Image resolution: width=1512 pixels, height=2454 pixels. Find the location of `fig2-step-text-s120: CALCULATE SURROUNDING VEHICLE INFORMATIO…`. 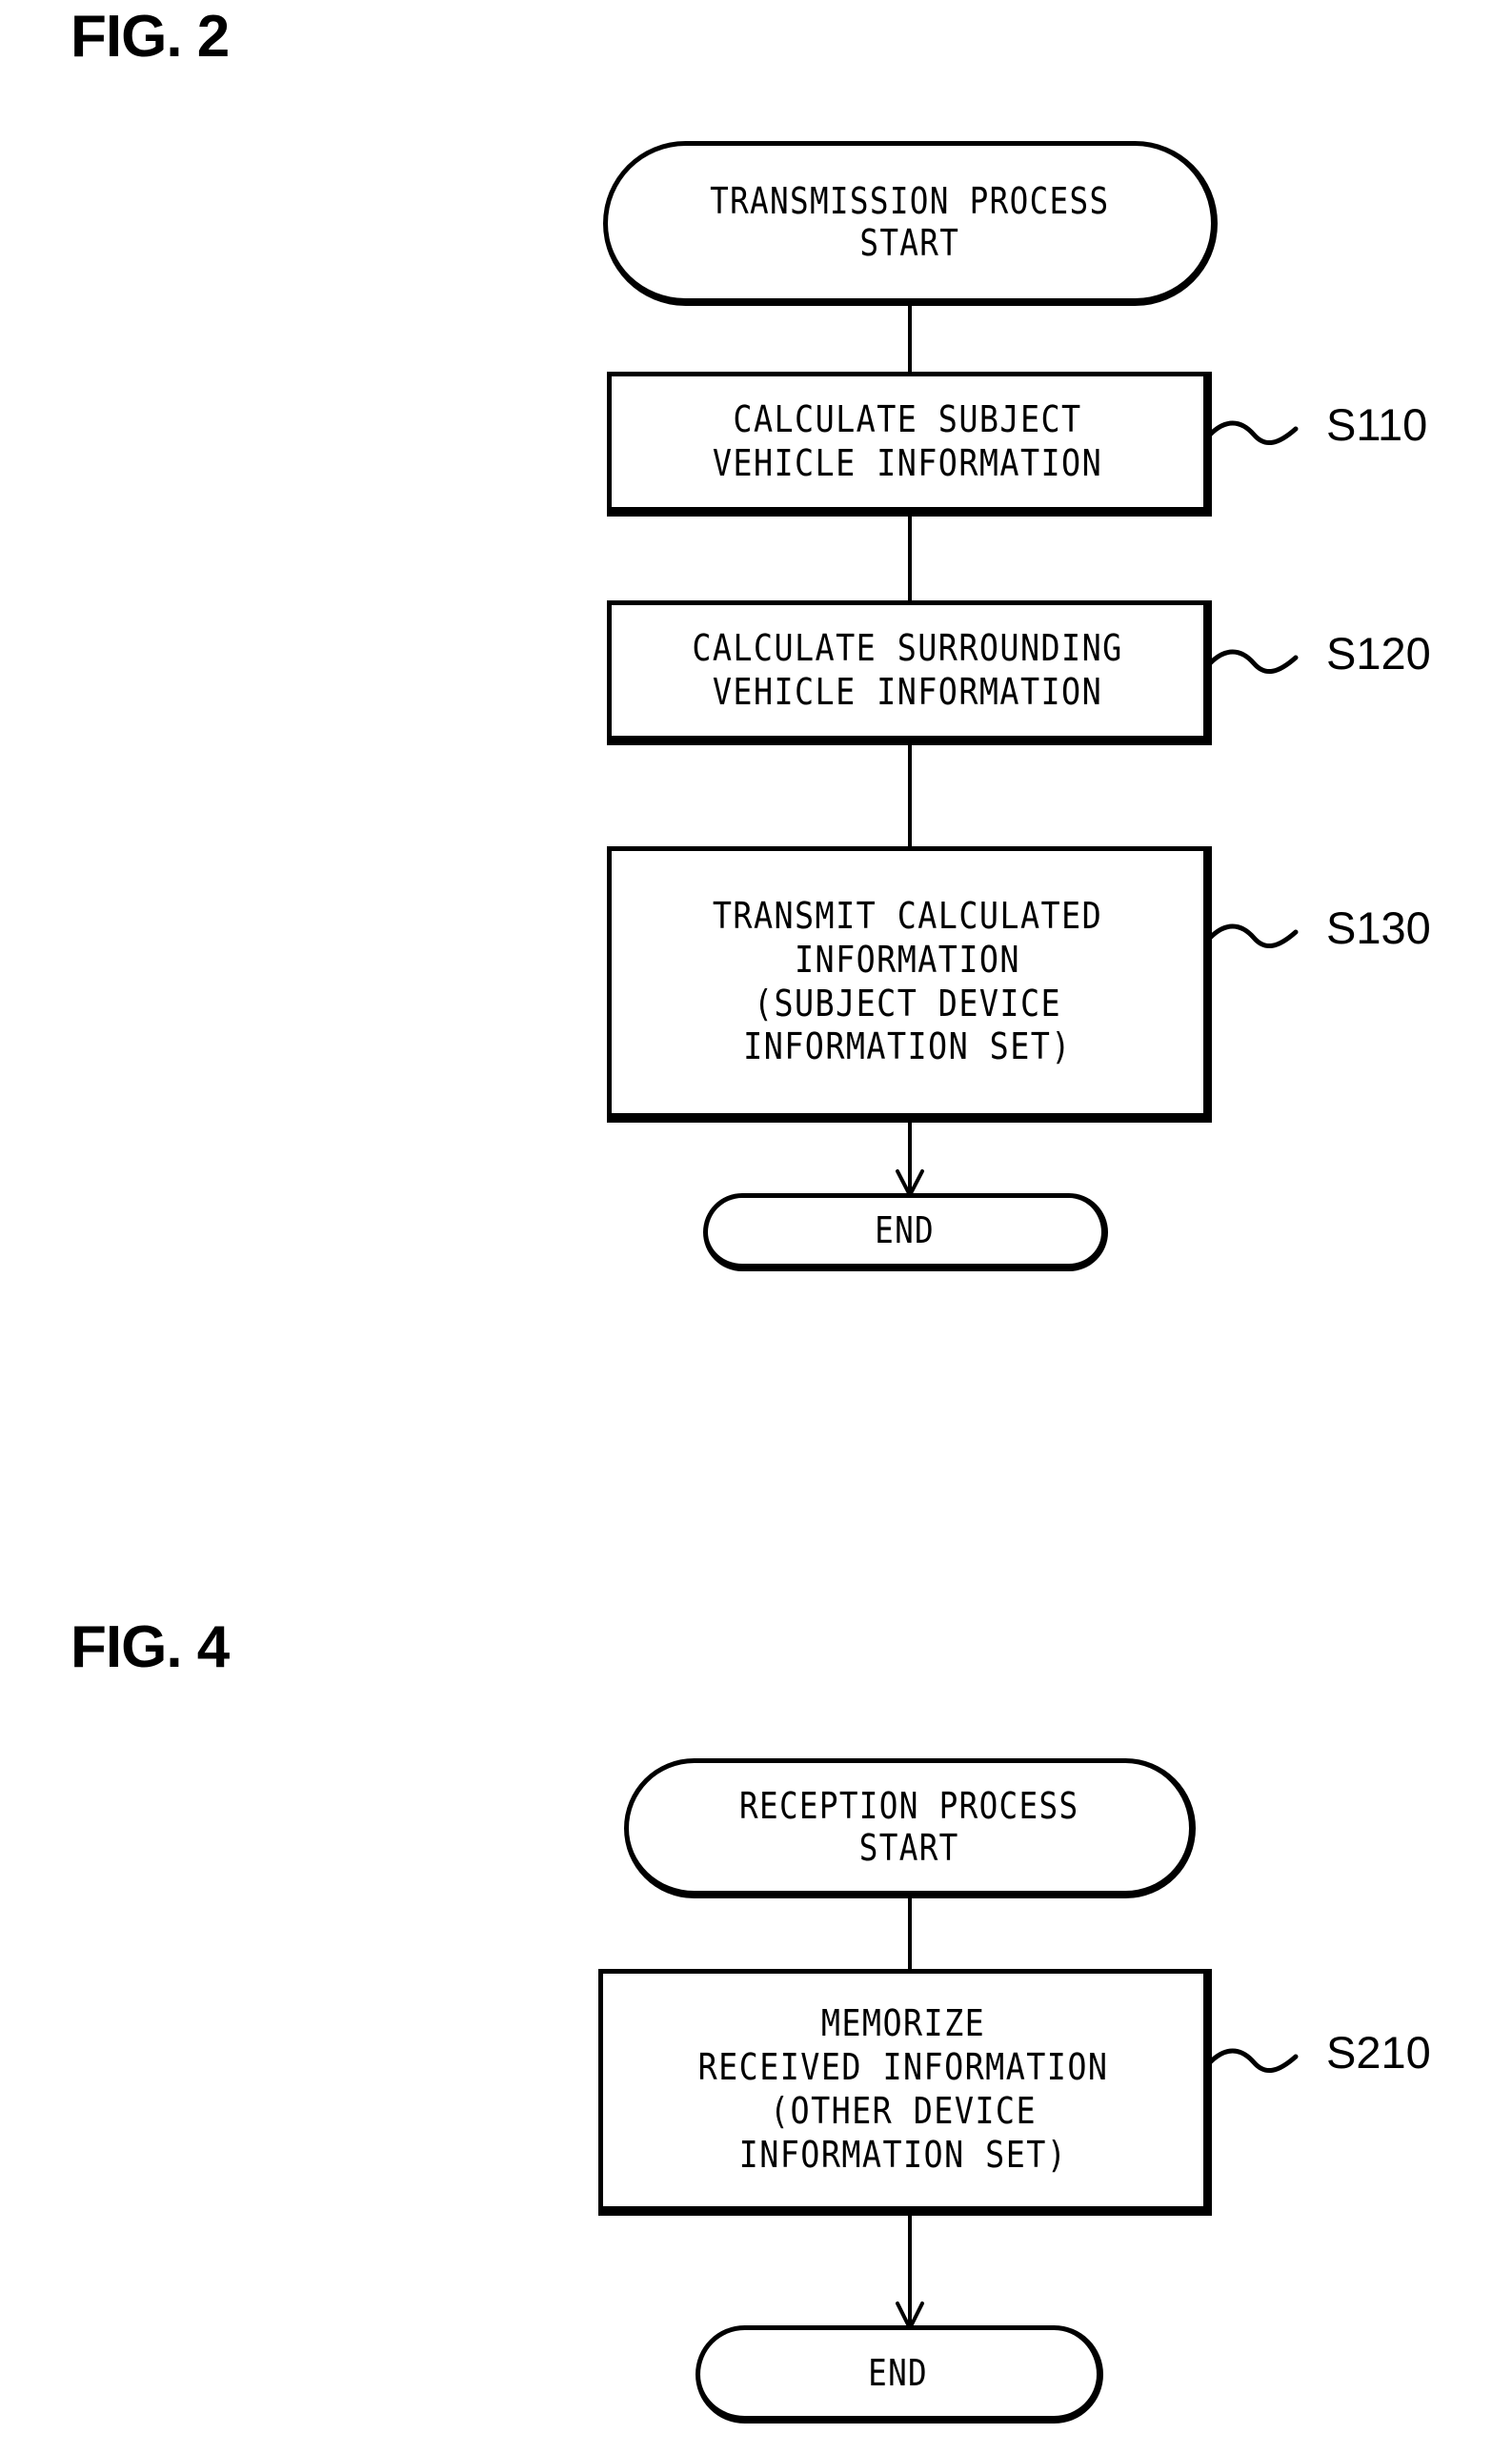

fig2-step-text-s120: CALCULATE SURROUNDING VEHICLE INFORMATIO… is located at coordinates (907, 669).